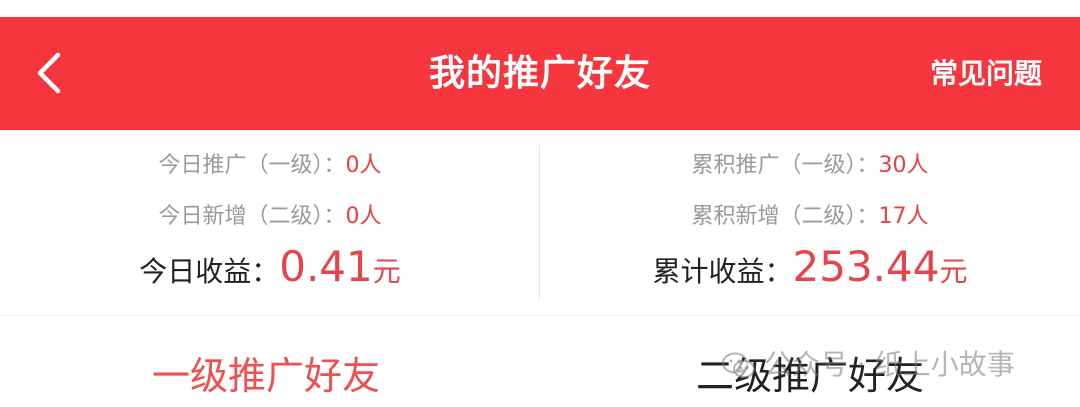 The height and width of the screenshot is (407, 1080). Describe the element at coordinates (386, 271) in the screenshot. I see `today-income-unit: 元` at that location.